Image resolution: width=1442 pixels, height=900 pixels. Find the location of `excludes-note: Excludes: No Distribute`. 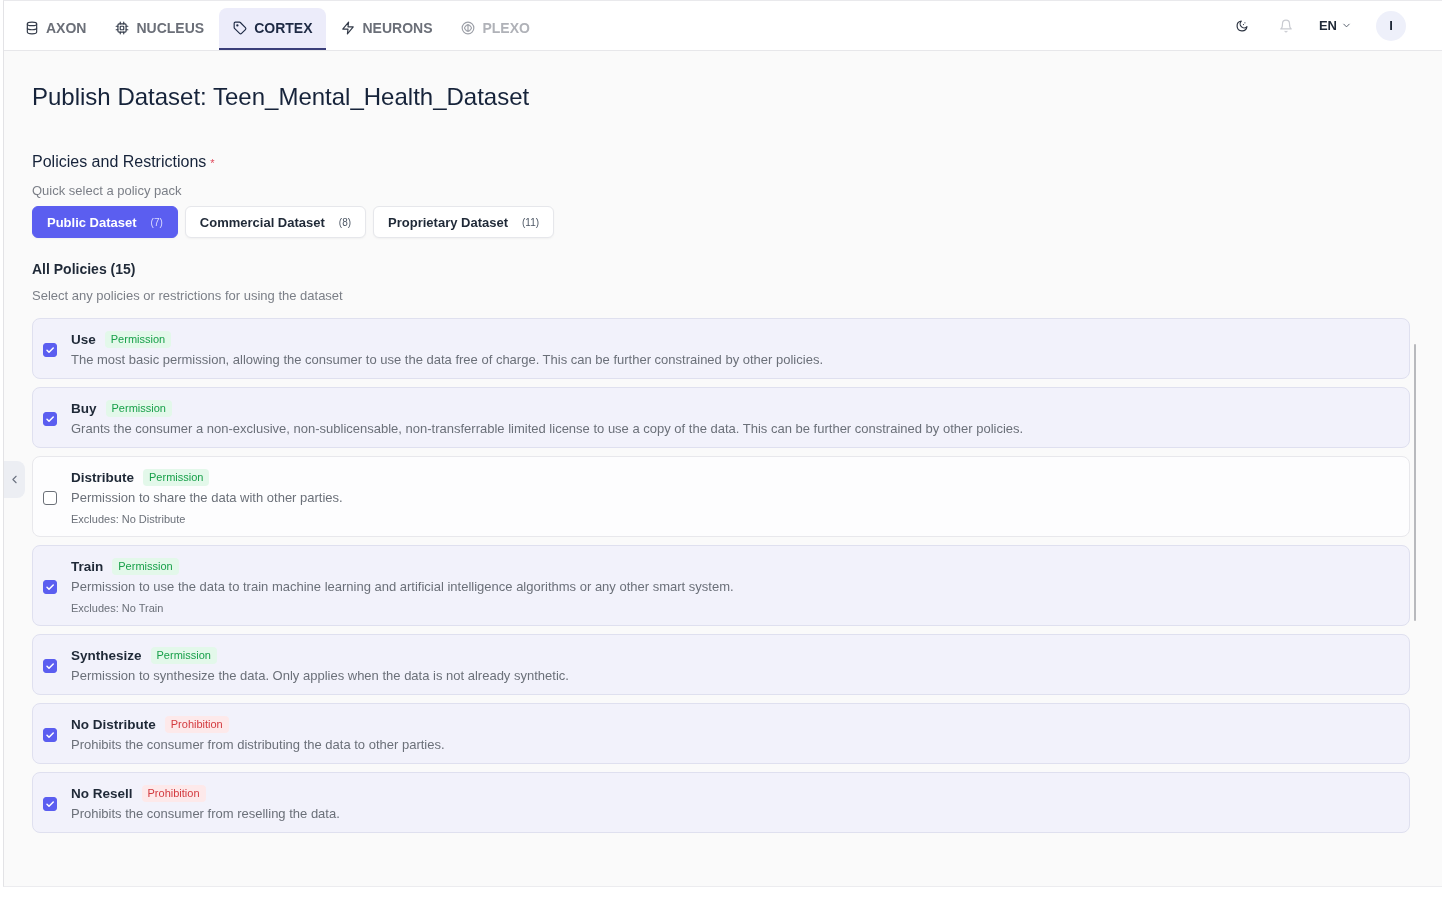

excludes-note: Excludes: No Distribute is located at coordinates (128, 519).